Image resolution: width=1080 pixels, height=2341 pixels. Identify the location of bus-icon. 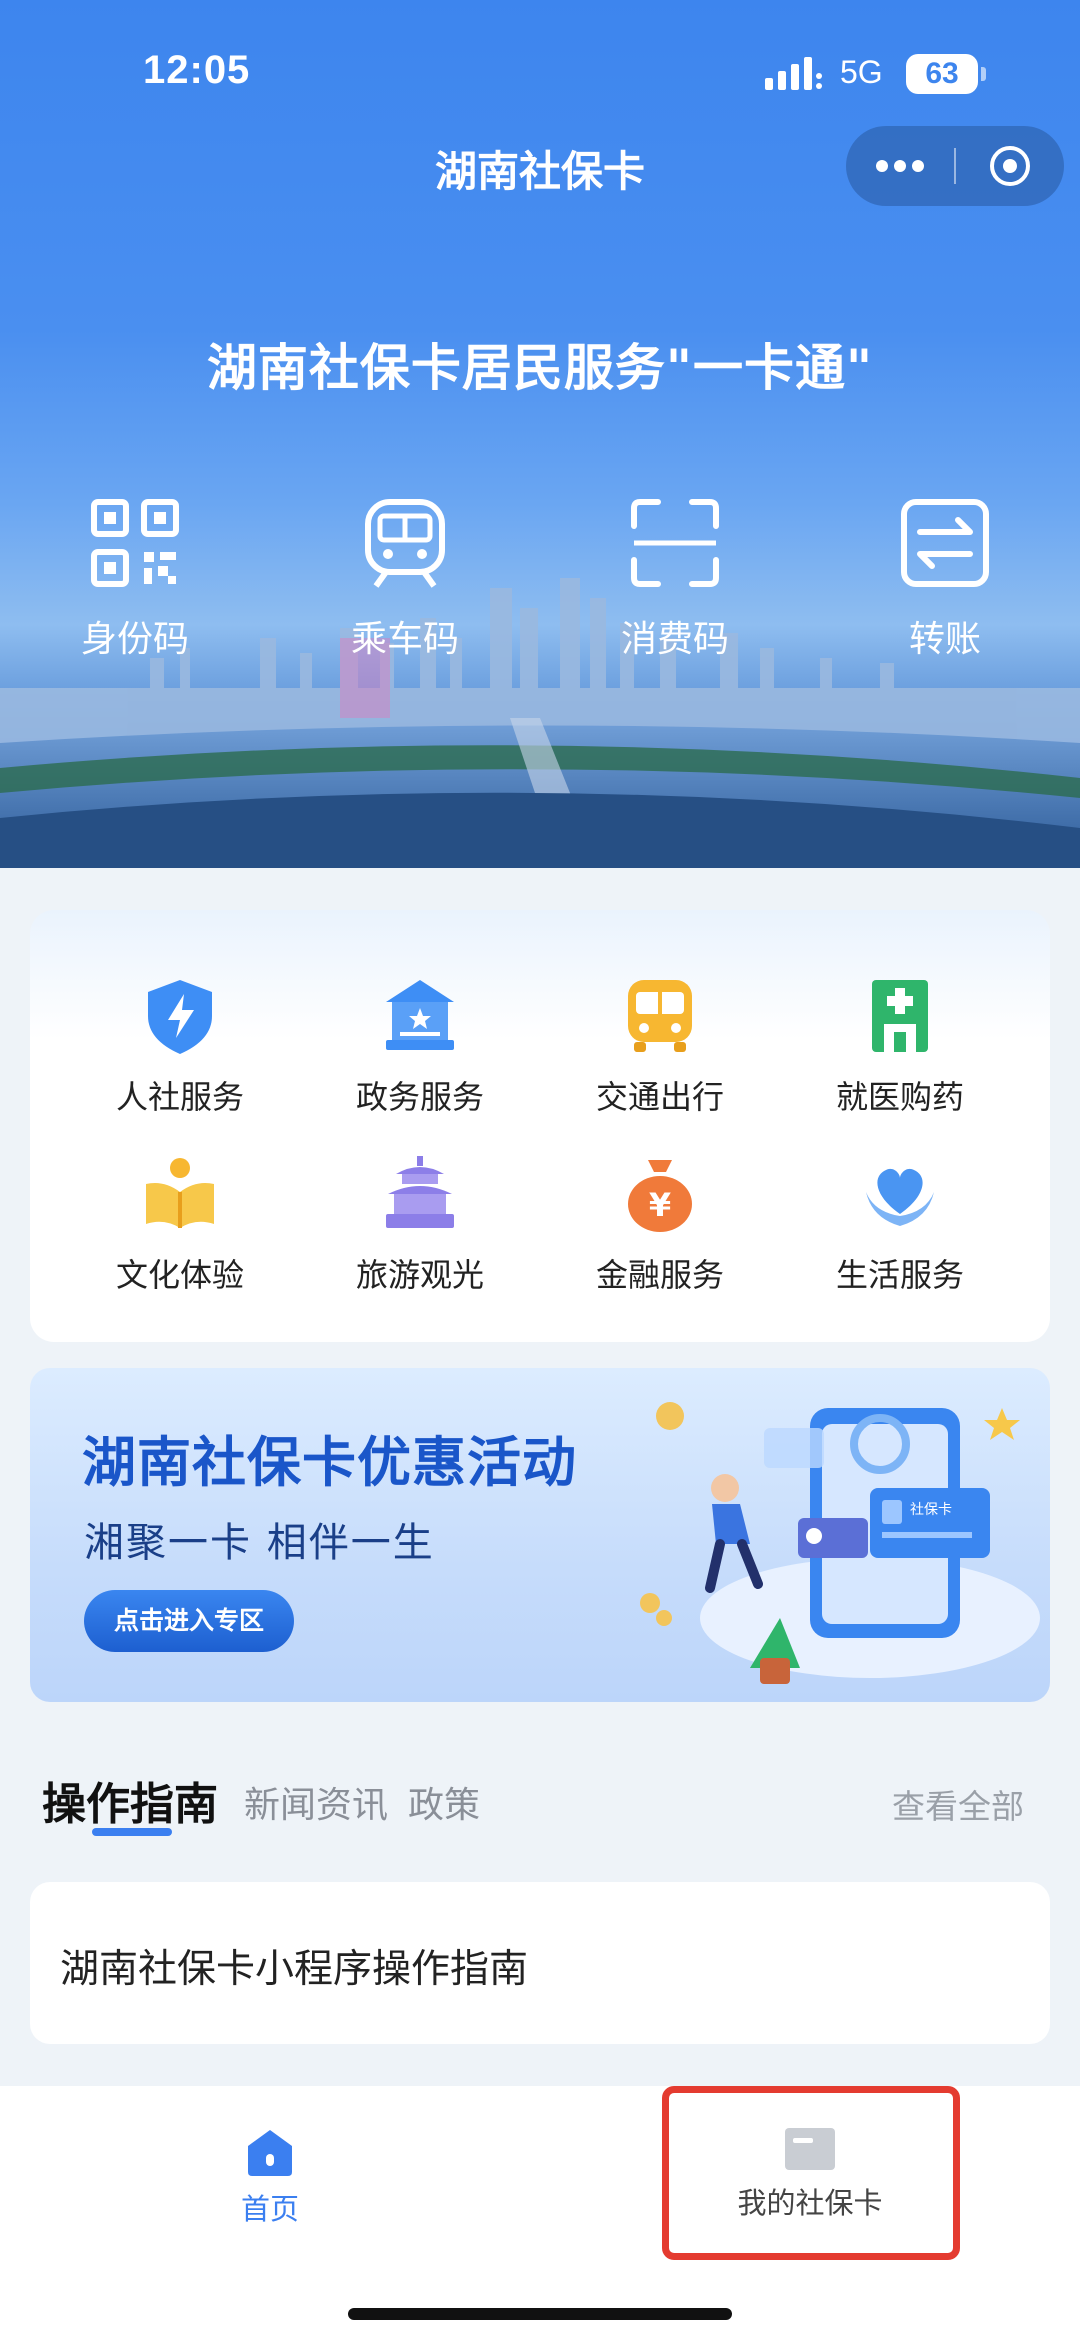
(660, 1016).